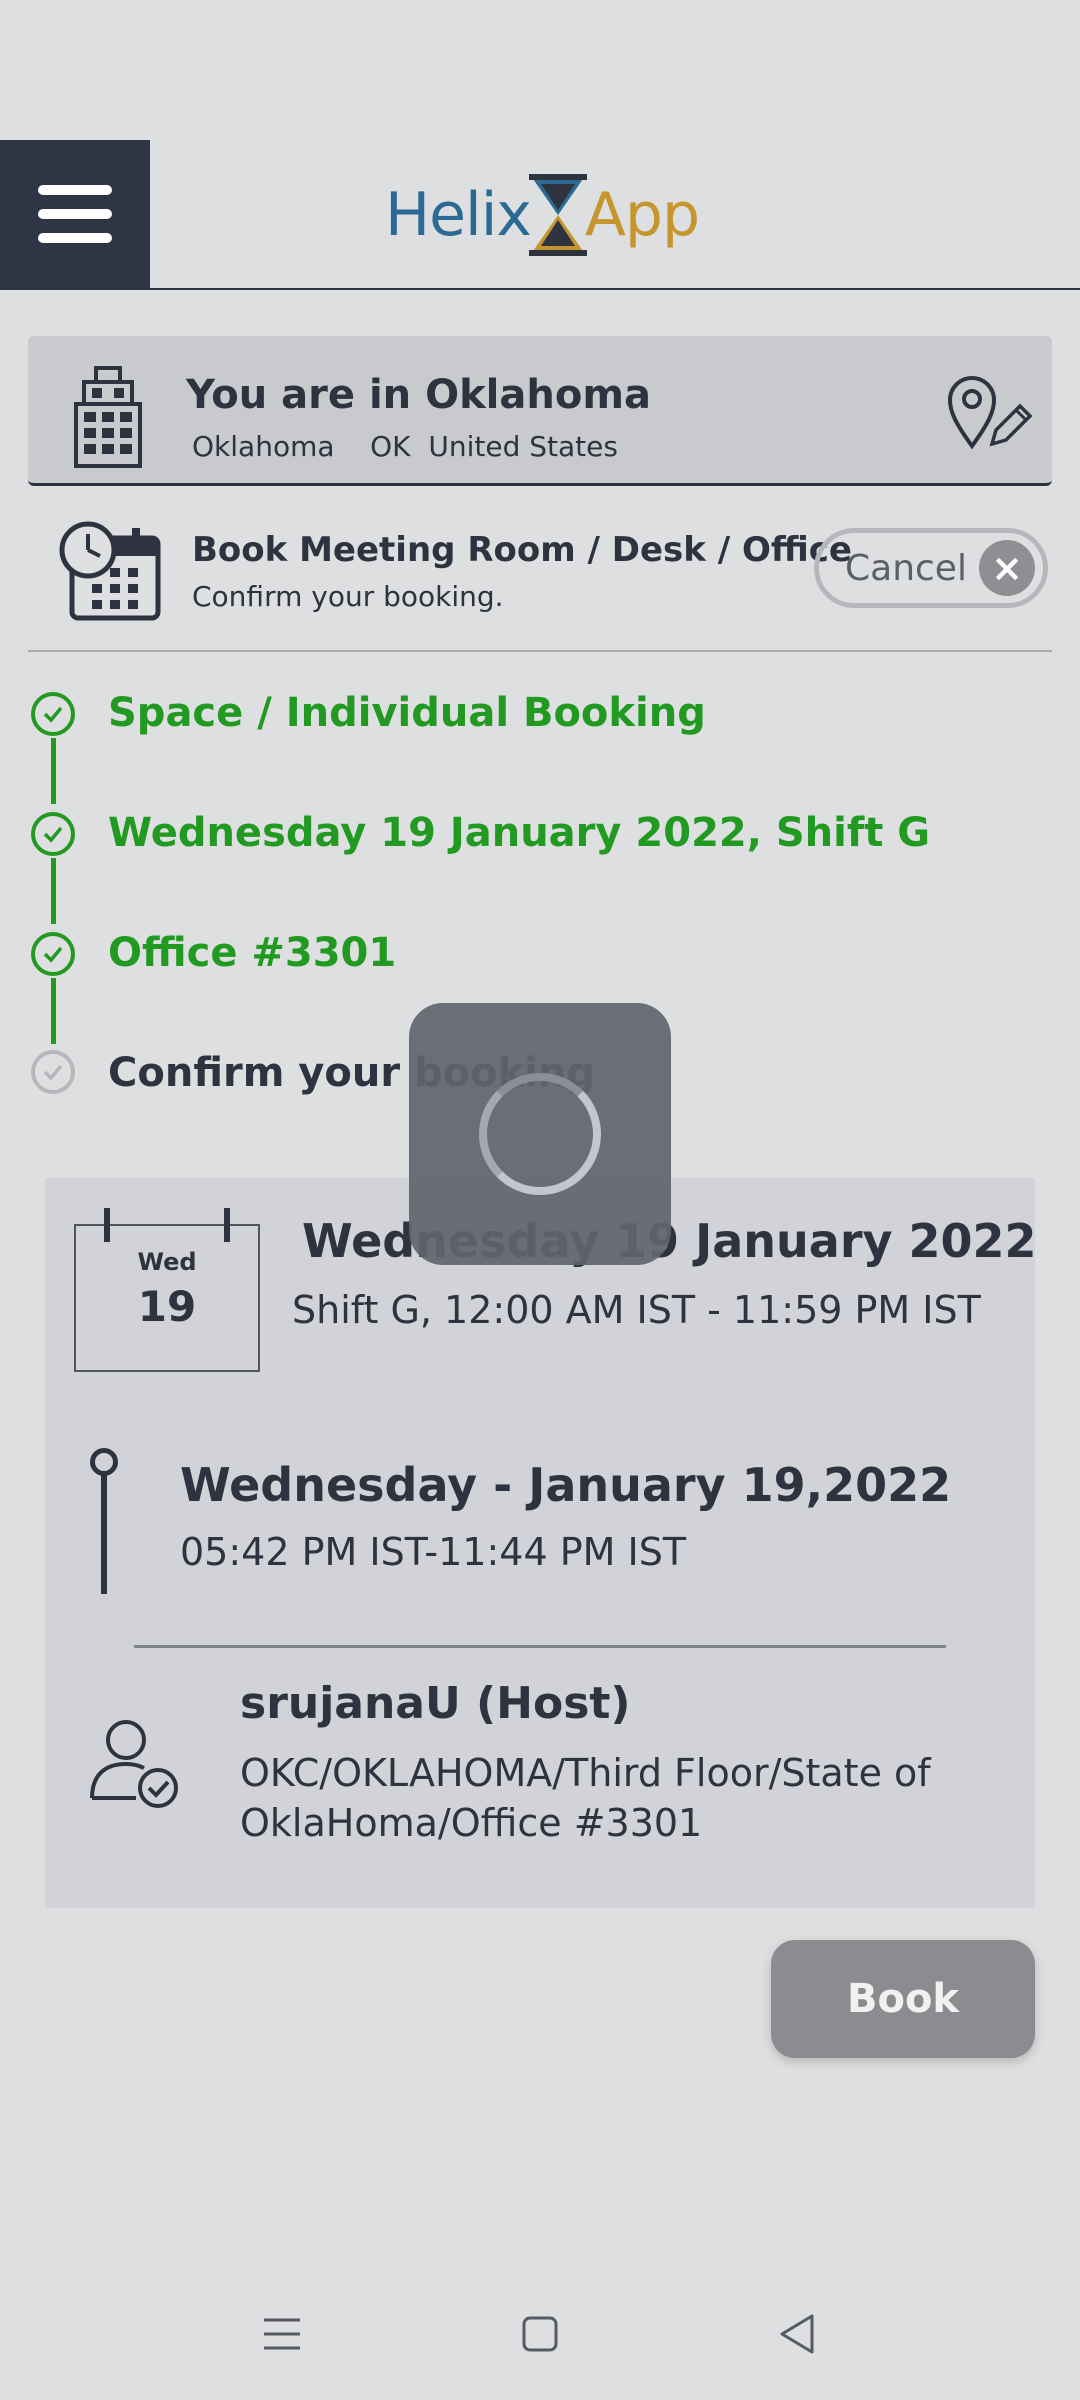 The width and height of the screenshot is (1080, 2400). Describe the element at coordinates (990, 412) in the screenshot. I see `location-edit-icon` at that location.